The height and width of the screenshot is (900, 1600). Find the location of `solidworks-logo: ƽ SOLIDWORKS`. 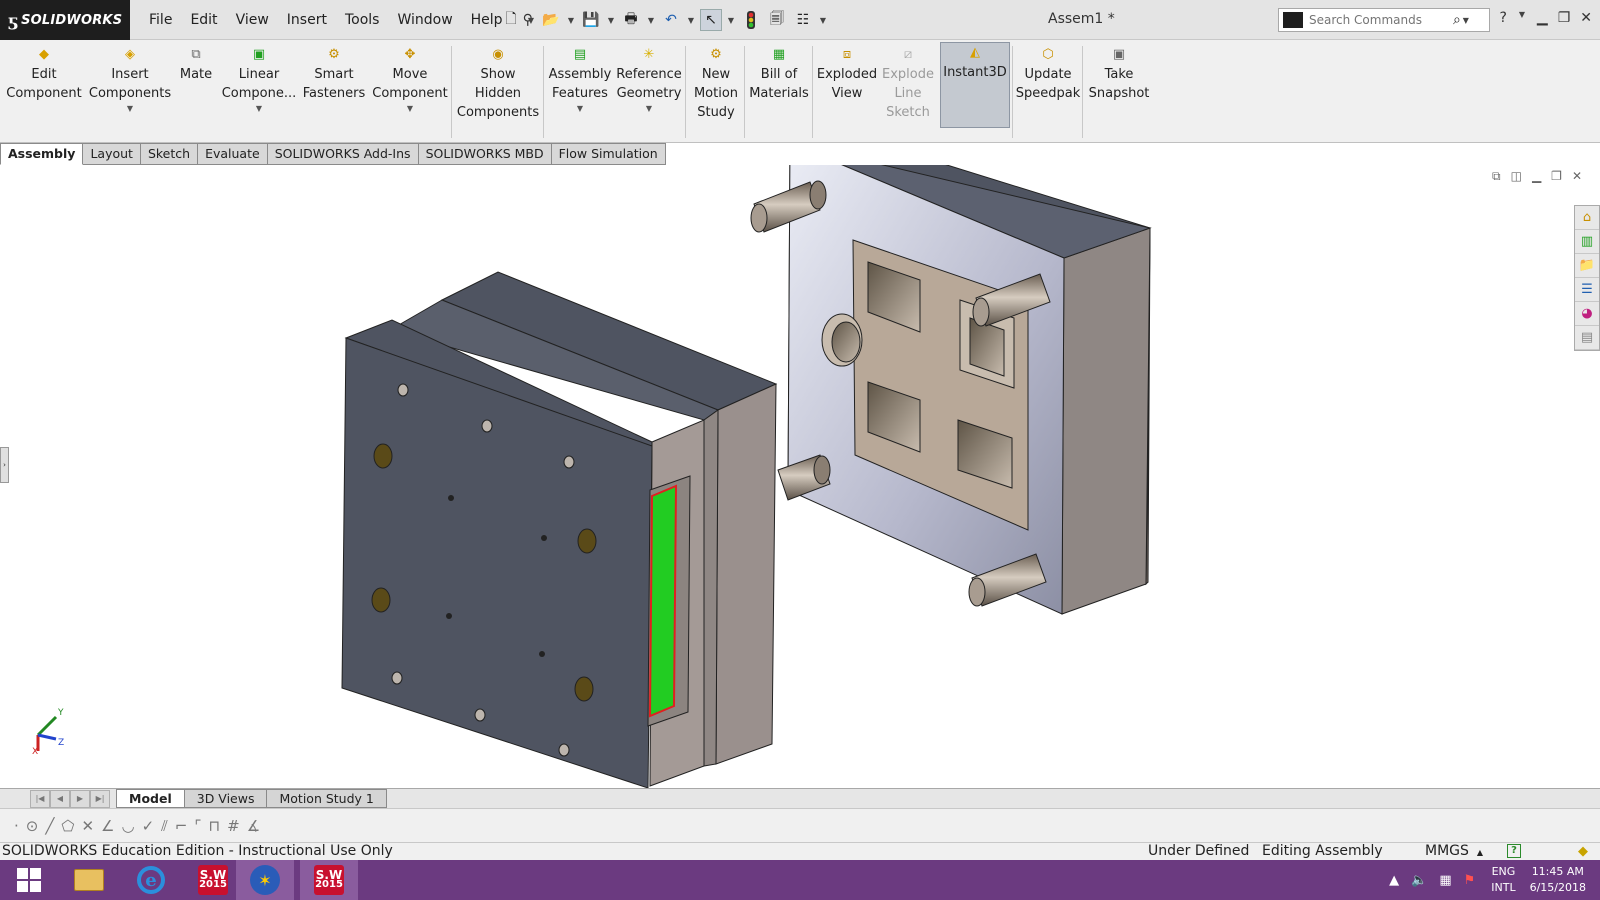

solidworks-logo: ƽ SOLIDWORKS is located at coordinates (65, 20).